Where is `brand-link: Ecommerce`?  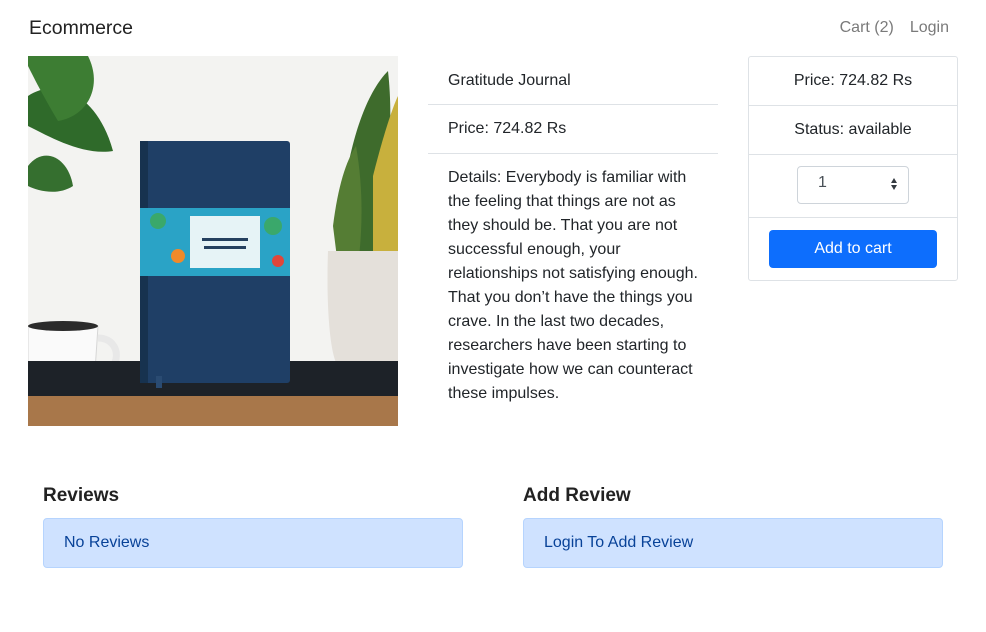 brand-link: Ecommerce is located at coordinates (81, 28).